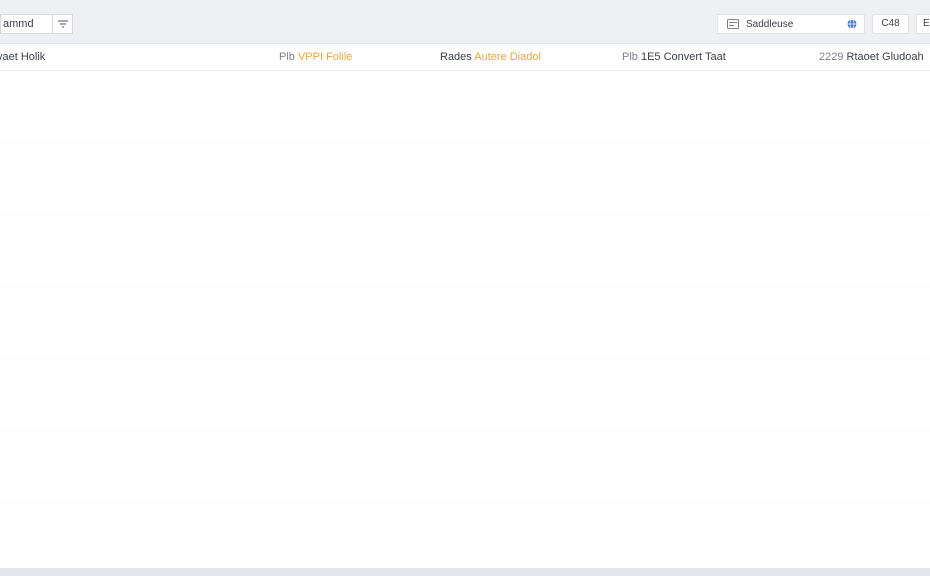  I want to click on column-label: 1E5 Convert Taat, so click(683, 57).